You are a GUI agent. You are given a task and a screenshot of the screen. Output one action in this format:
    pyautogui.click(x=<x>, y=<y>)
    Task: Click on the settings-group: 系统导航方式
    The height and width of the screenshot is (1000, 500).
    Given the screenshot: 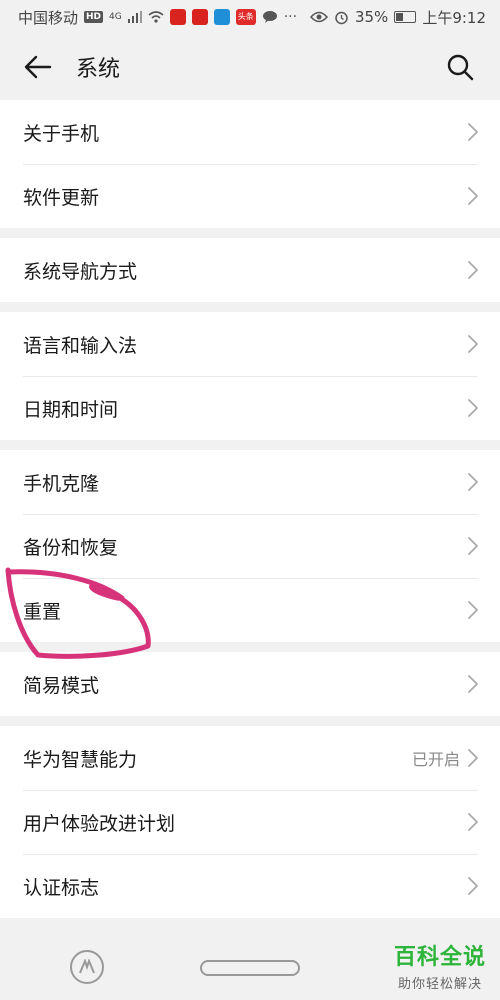 What is the action you would take?
    pyautogui.click(x=250, y=270)
    